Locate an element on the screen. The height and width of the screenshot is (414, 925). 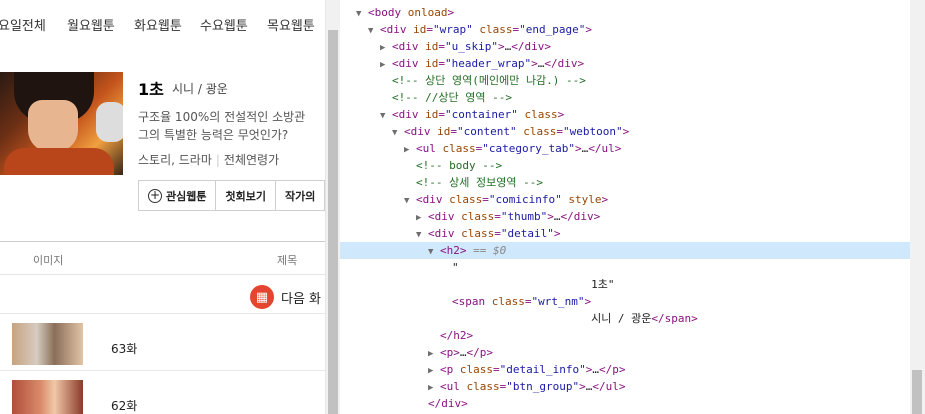
header-image: 이미지 is located at coordinates (48, 260).